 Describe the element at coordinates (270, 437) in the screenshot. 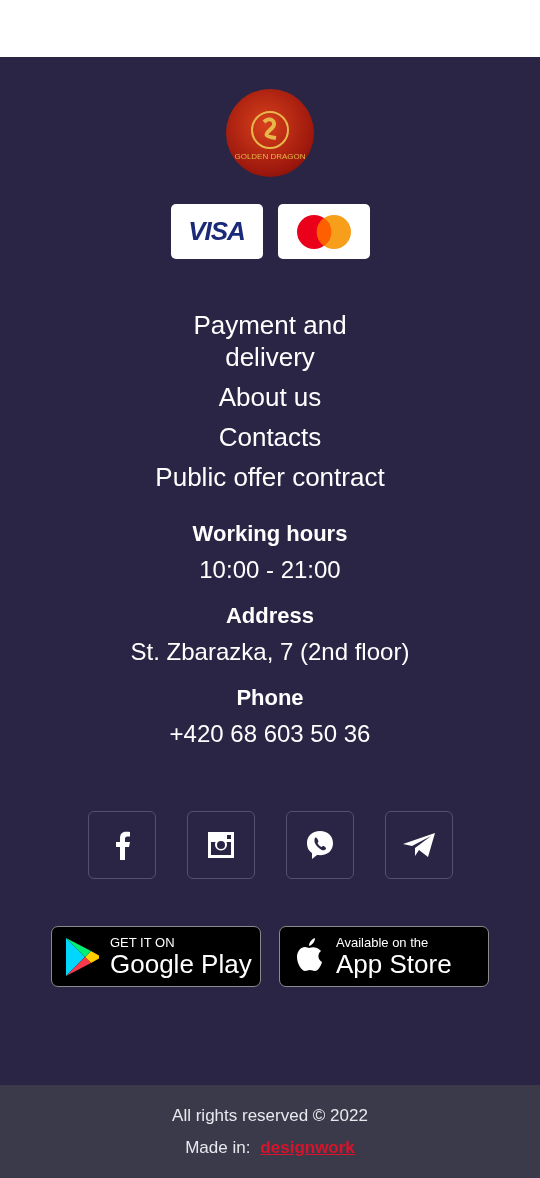

I see `footer-link: Contacts` at that location.